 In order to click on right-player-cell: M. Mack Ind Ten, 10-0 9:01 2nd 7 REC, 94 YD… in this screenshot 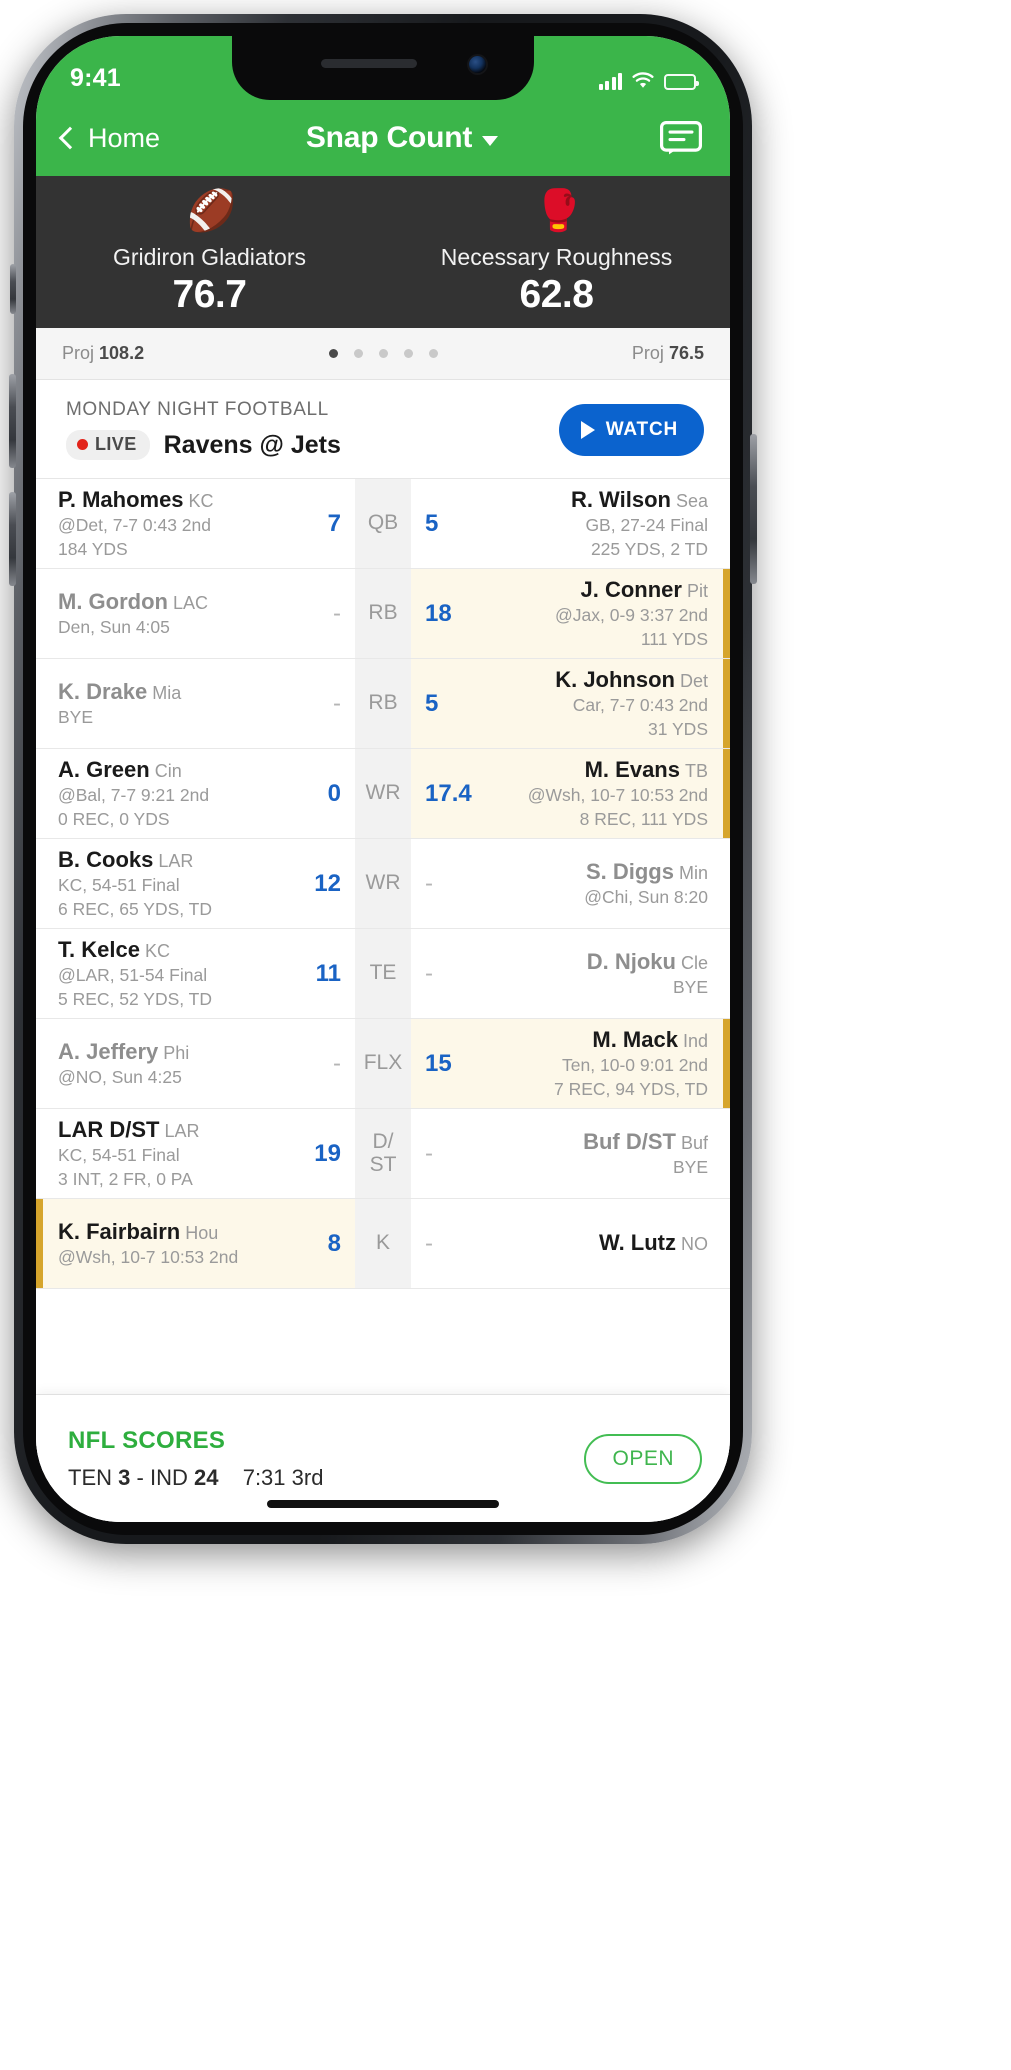, I will do `click(570, 1063)`.